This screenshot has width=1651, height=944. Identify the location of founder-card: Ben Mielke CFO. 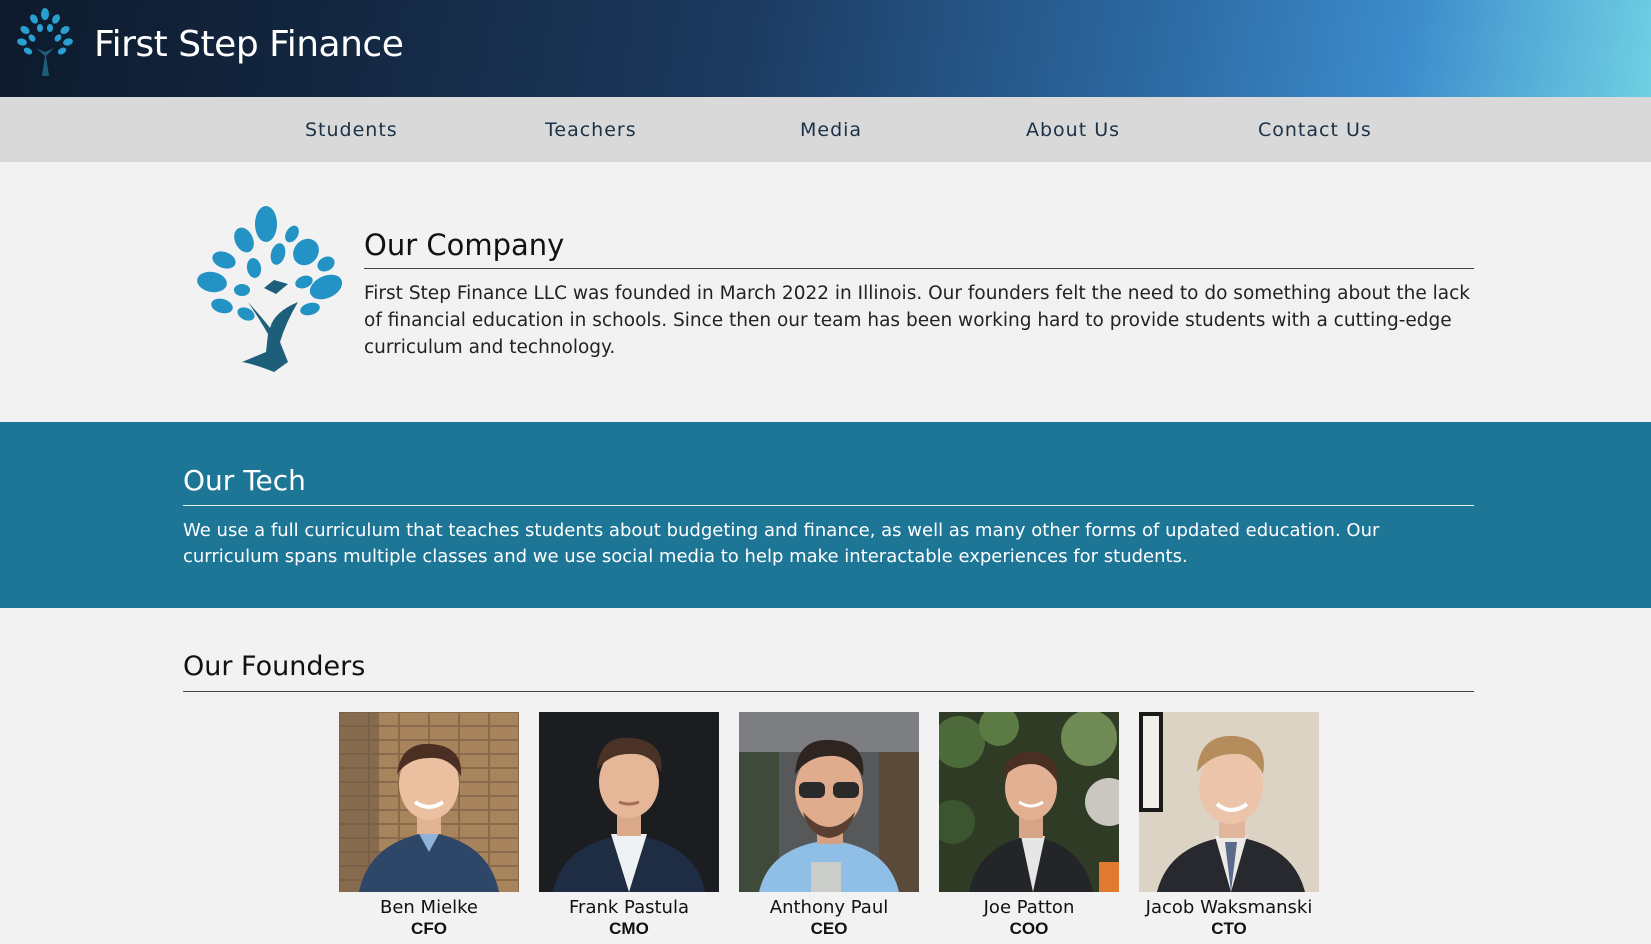
(429, 825).